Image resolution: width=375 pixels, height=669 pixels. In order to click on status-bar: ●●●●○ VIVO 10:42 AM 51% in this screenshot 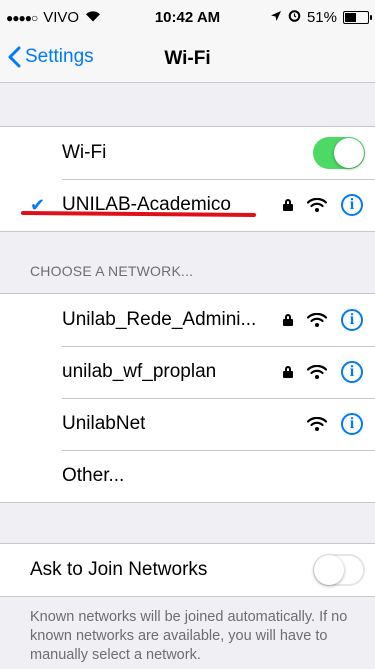, I will do `click(187, 20)`.